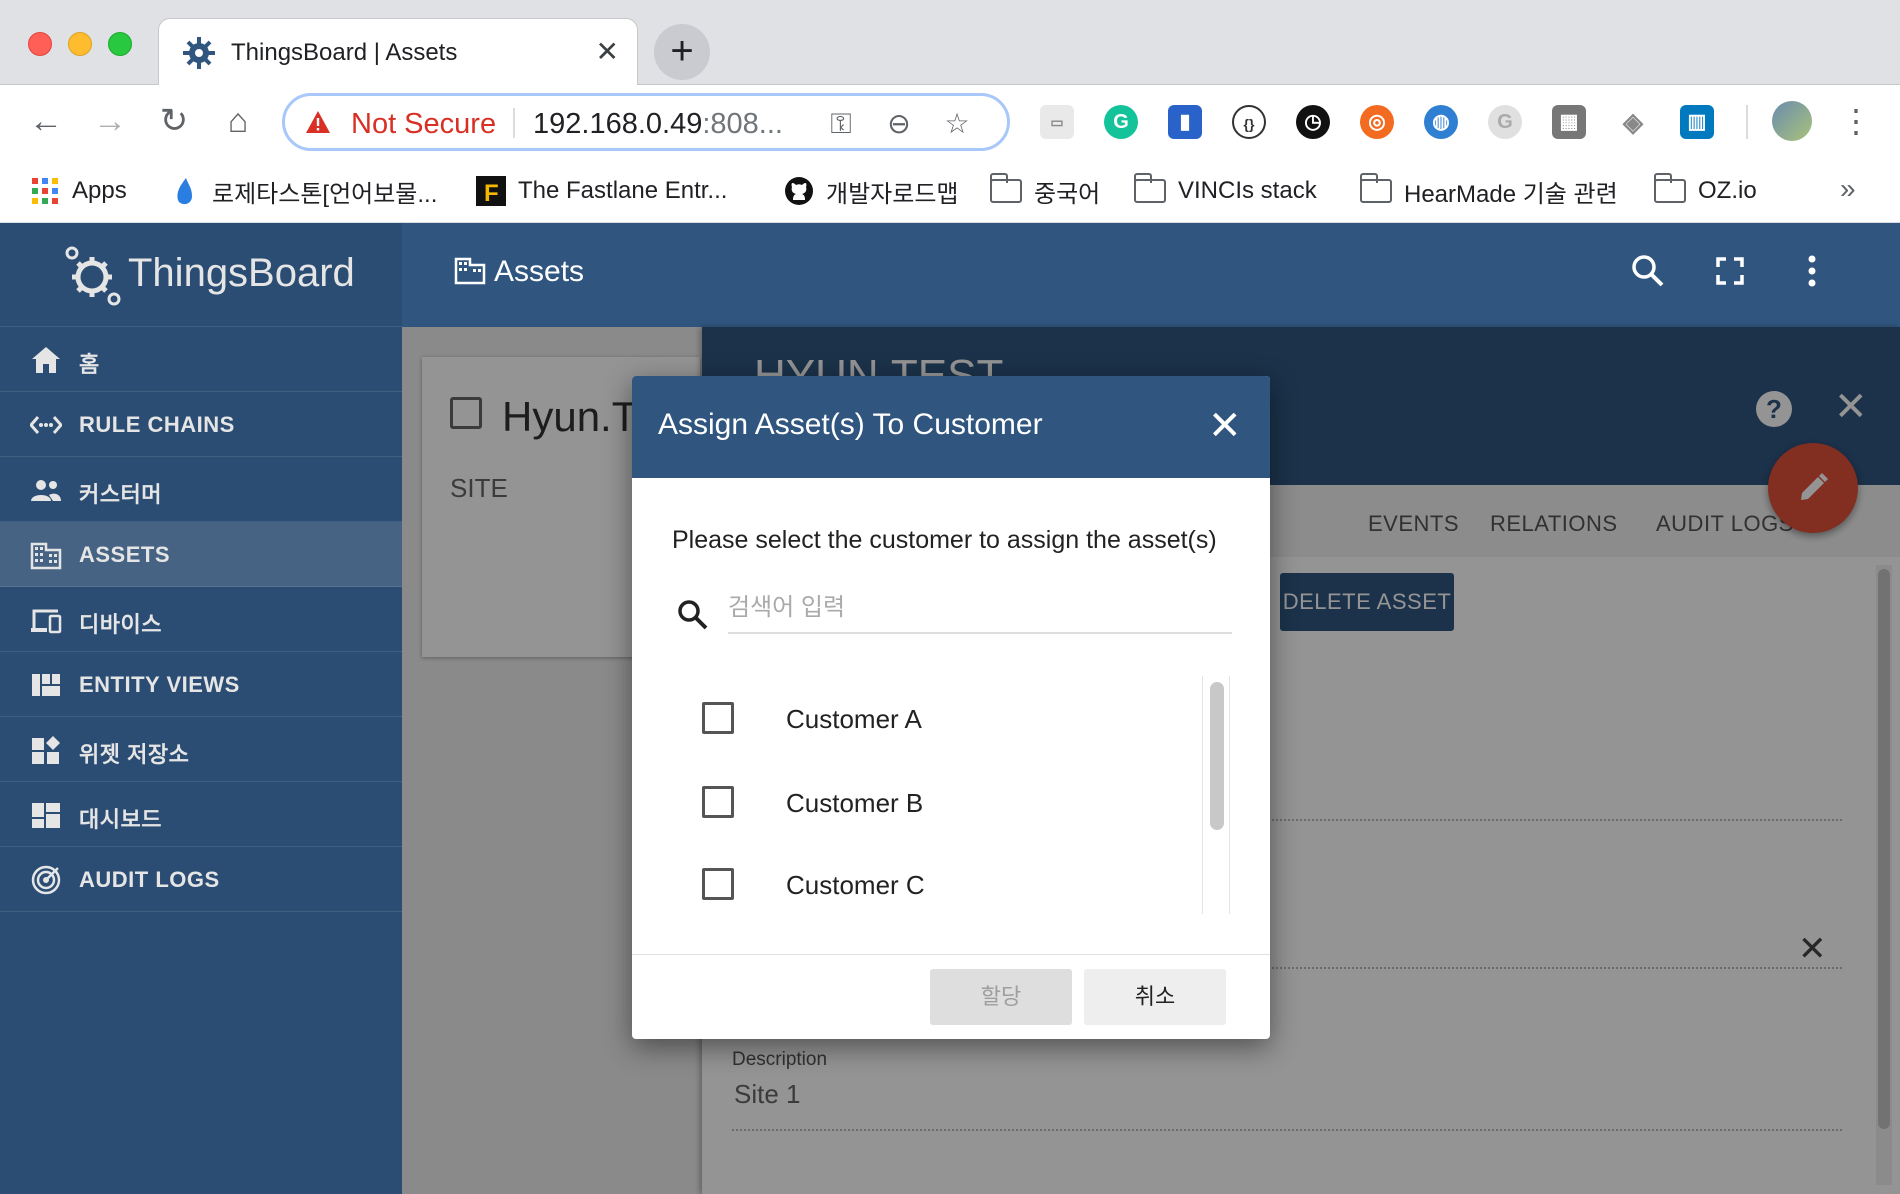 The height and width of the screenshot is (1194, 1900). What do you see at coordinates (841, 124) in the screenshot?
I see `key-icon: ⚿` at bounding box center [841, 124].